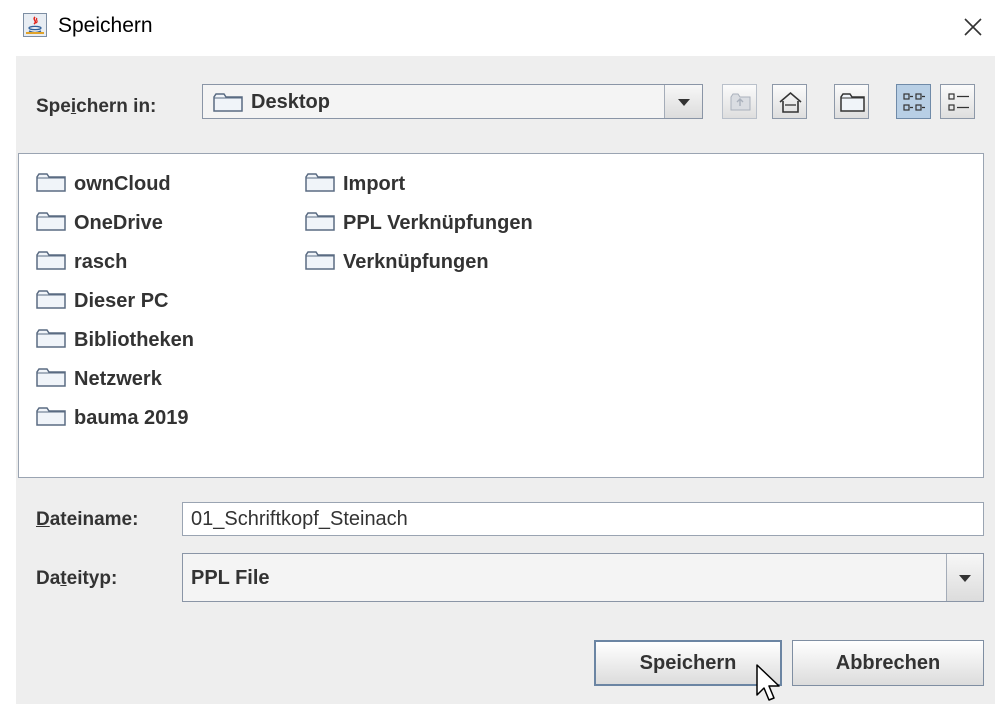 Image resolution: width=995 pixels, height=705 pixels. I want to click on up-folder-icon, so click(740, 102).